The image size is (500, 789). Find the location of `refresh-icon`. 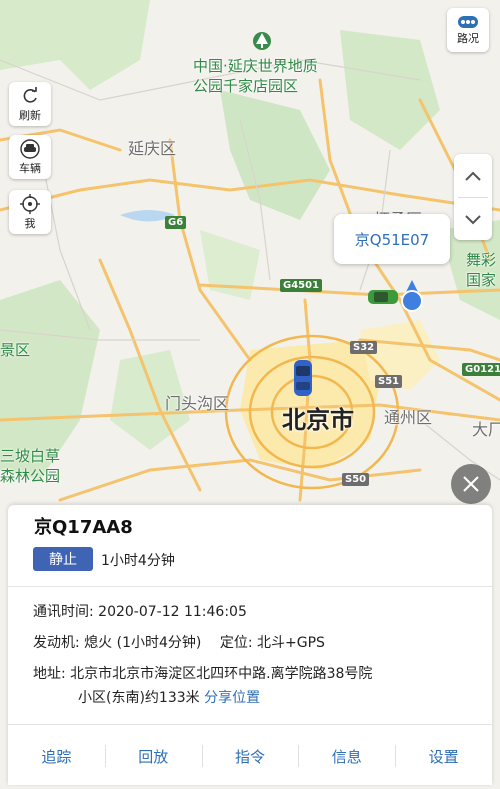

refresh-icon is located at coordinates (30, 94).